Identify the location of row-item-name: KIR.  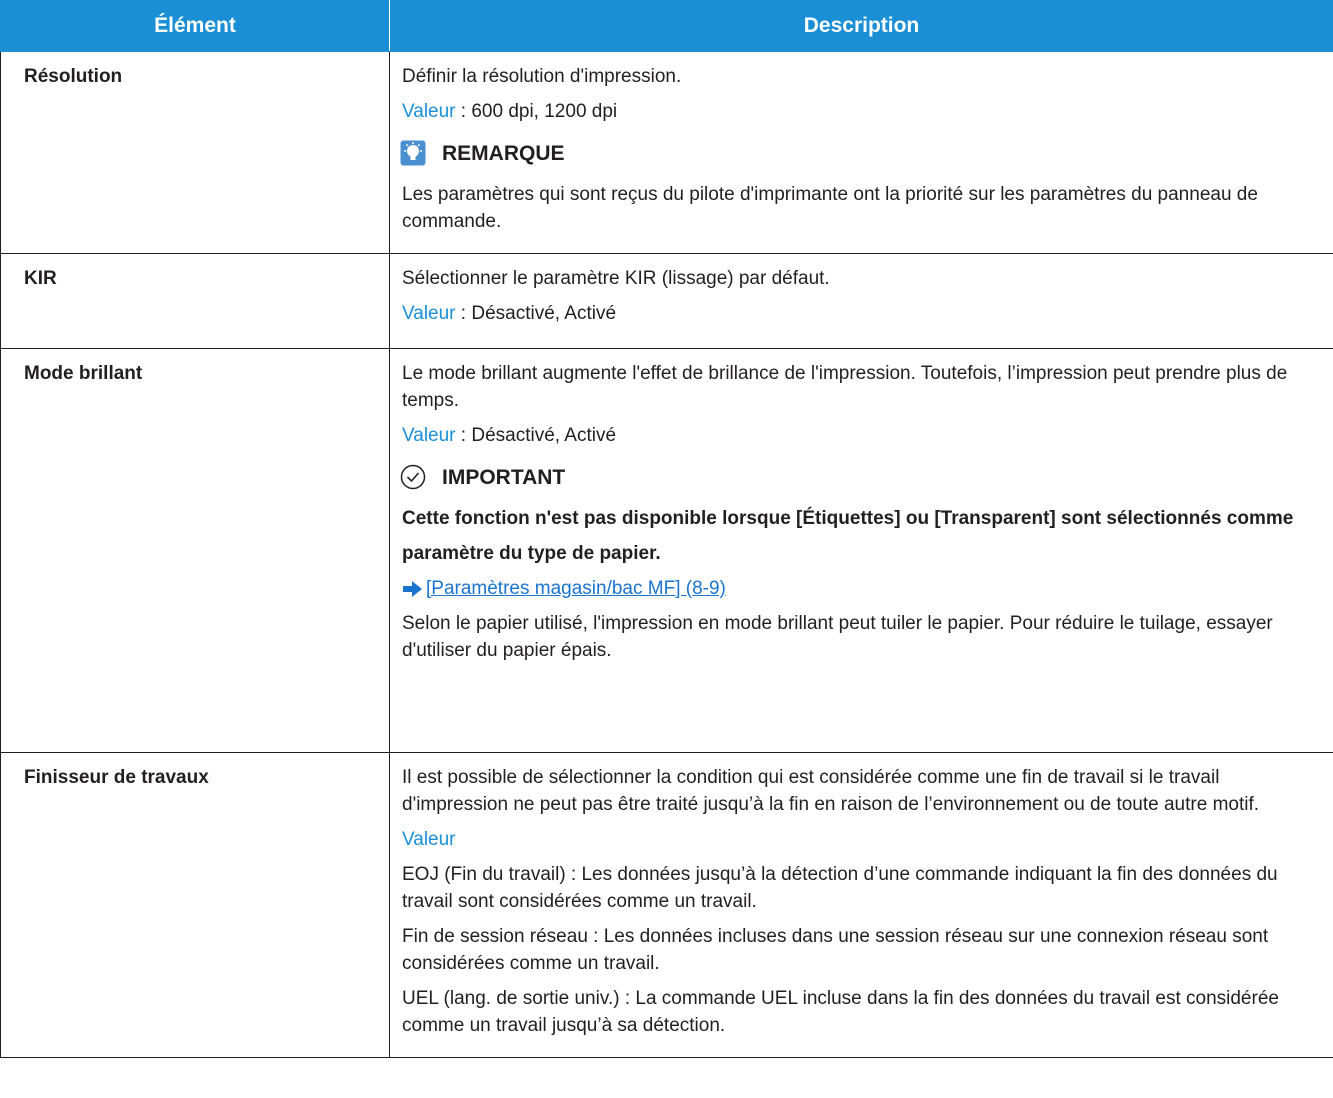
(195, 301).